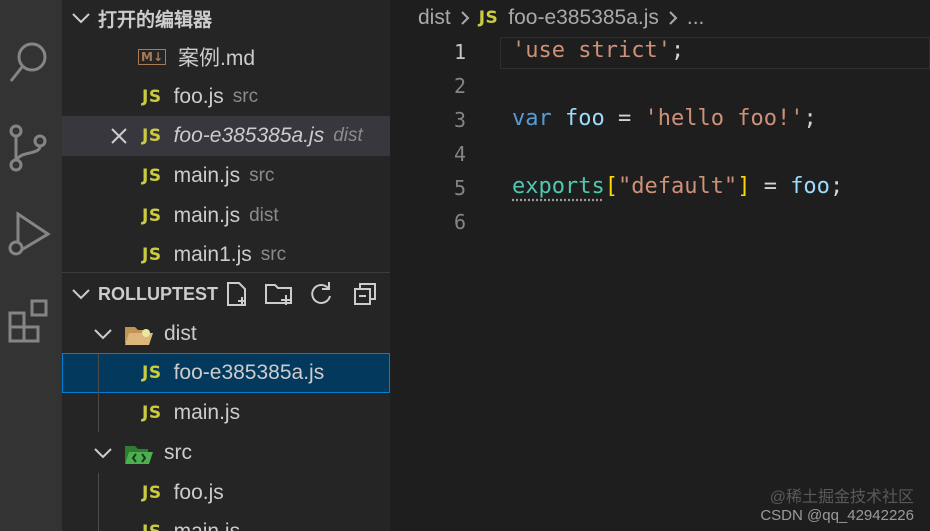  Describe the element at coordinates (365, 294) in the screenshot. I see `collapse-all-icon` at that location.